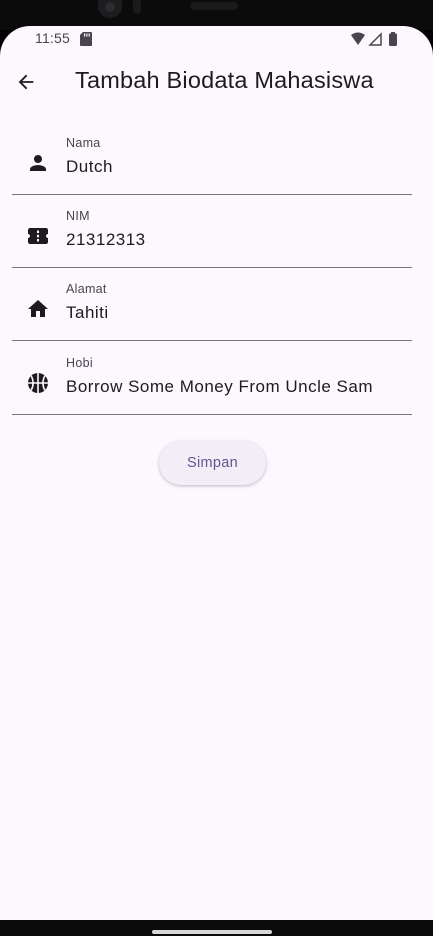  I want to click on save-button: Simpan, so click(212, 463).